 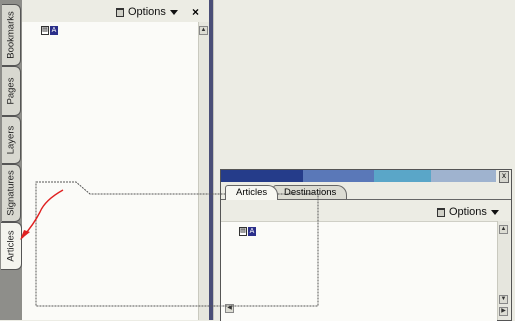 I want to click on scroll-down-icon: ▼, so click(x=503, y=299).